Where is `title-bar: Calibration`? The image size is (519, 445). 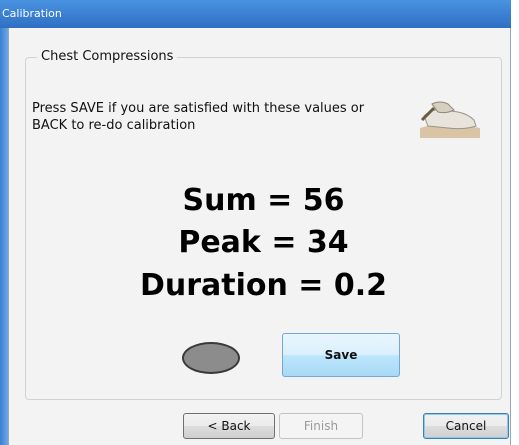
title-bar: Calibration is located at coordinates (255, 14).